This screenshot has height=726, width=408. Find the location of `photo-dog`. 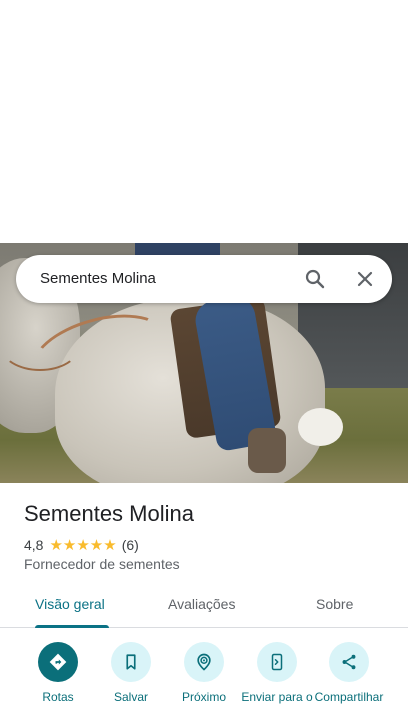

photo-dog is located at coordinates (320, 427).